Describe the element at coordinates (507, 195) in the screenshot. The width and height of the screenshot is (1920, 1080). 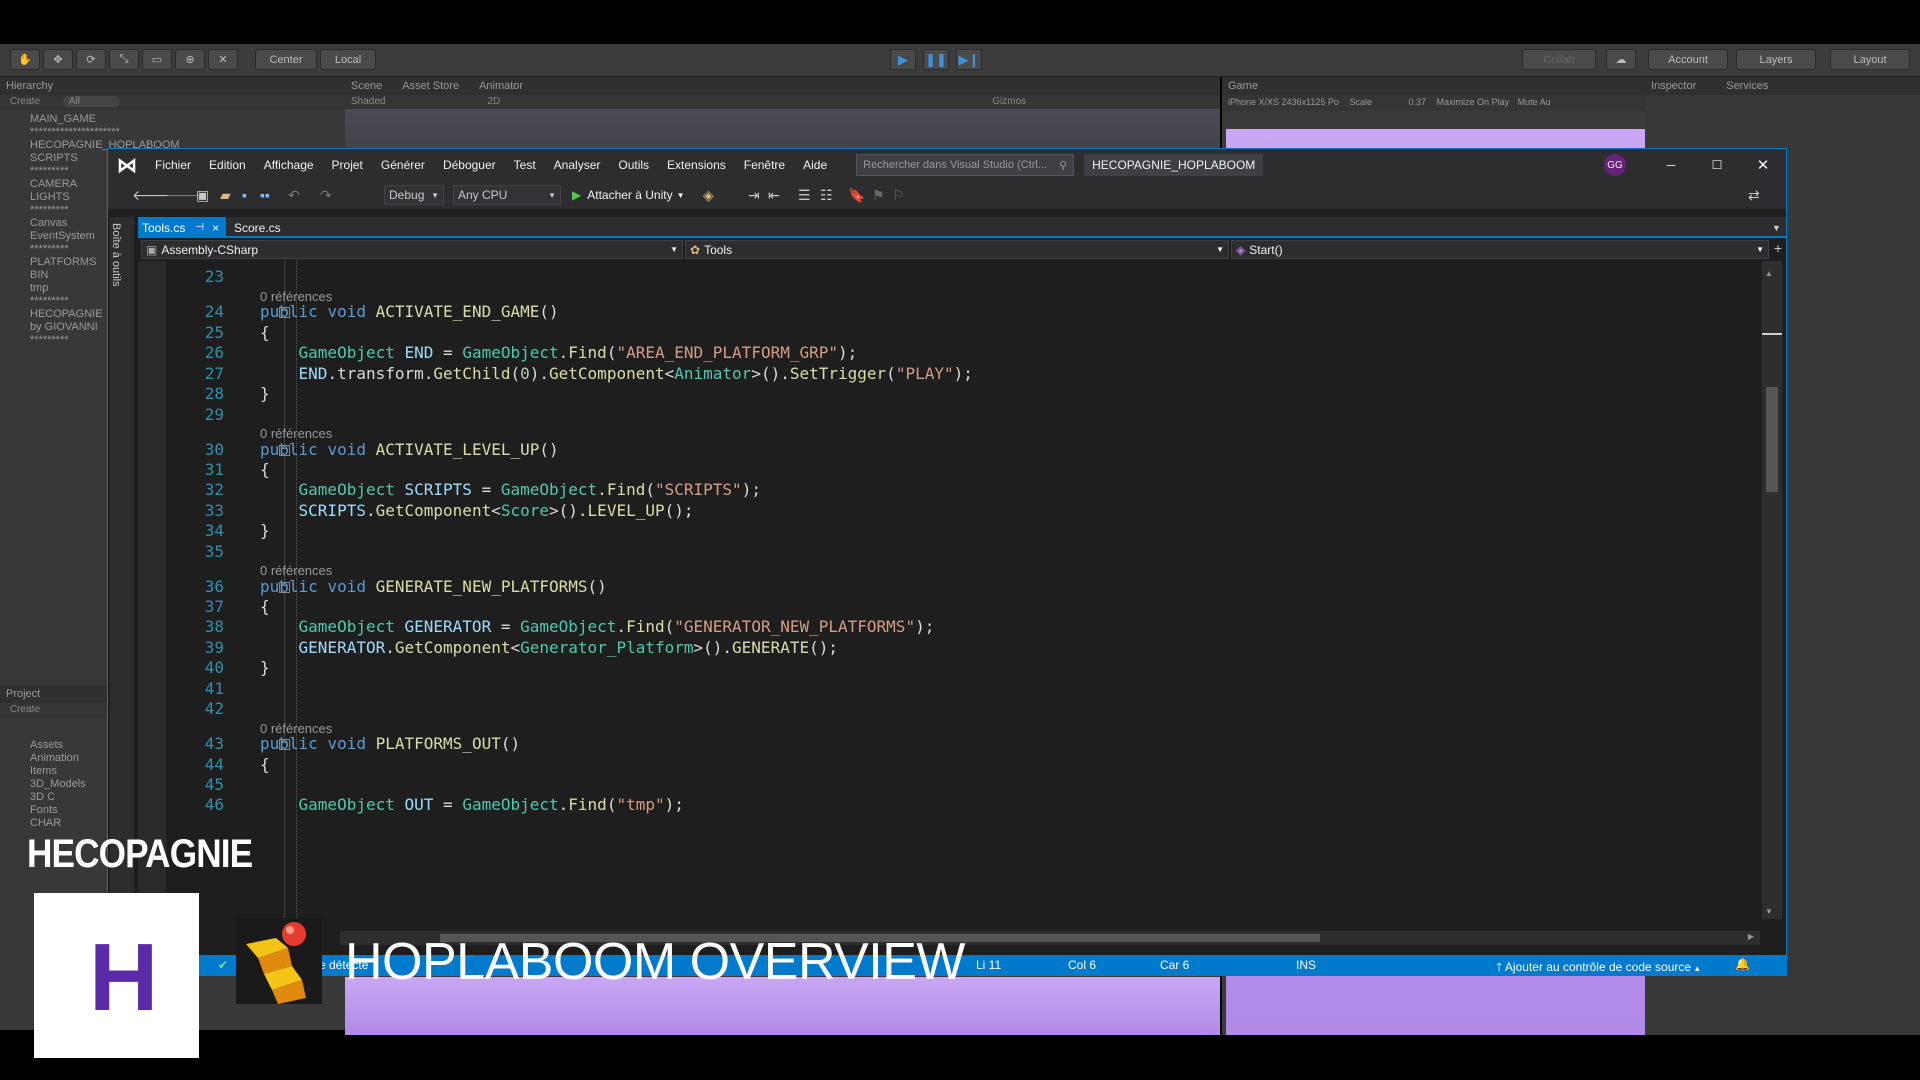
I see `platform-dropdown: Any CPU ▼` at that location.